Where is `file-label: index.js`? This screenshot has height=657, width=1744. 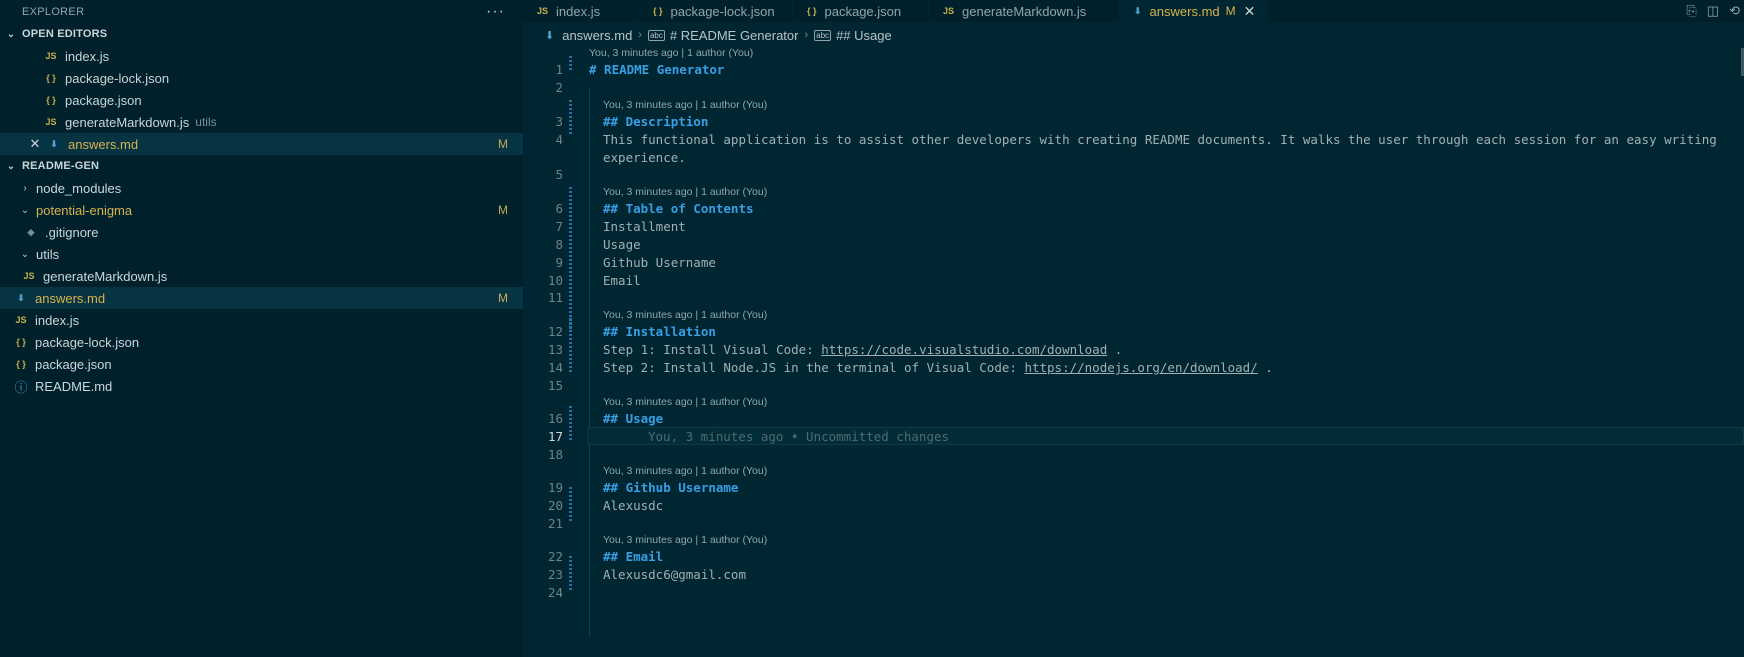 file-label: index.js is located at coordinates (57, 320).